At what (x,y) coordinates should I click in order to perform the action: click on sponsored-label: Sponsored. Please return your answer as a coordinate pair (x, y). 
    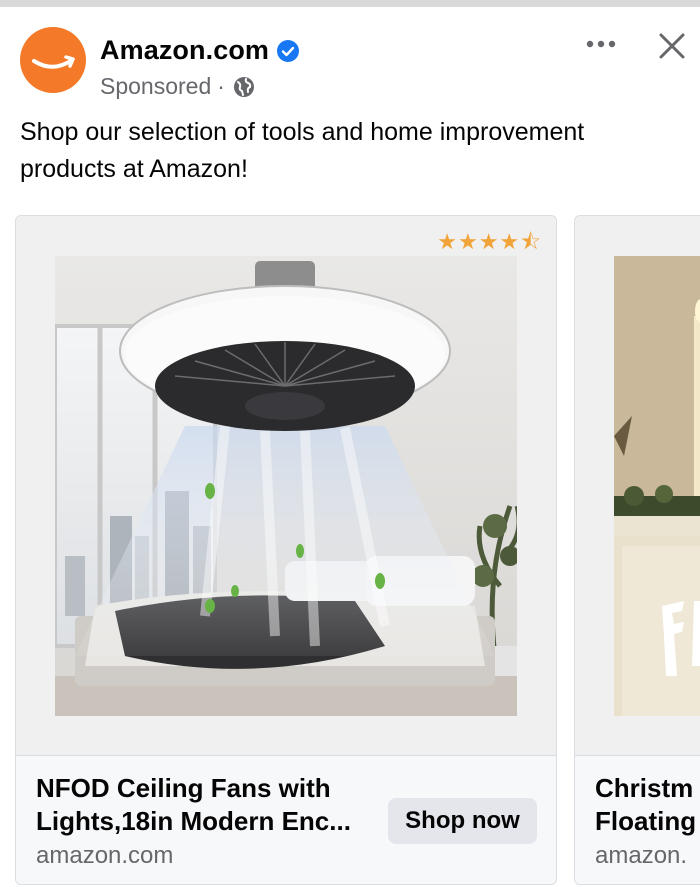
    Looking at the image, I should click on (155, 86).